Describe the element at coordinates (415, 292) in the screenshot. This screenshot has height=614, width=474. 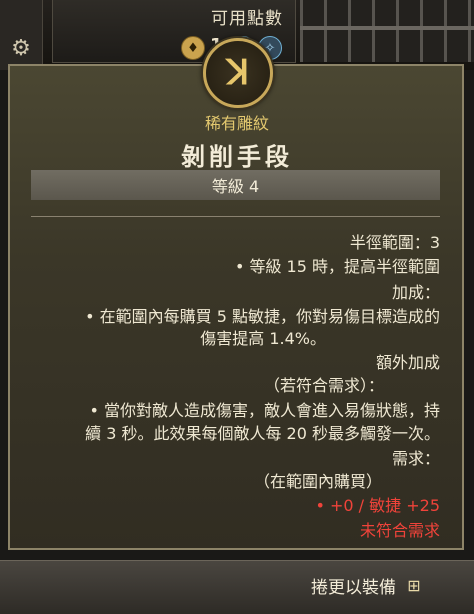
I see `bonus-heading: 加成：` at that location.